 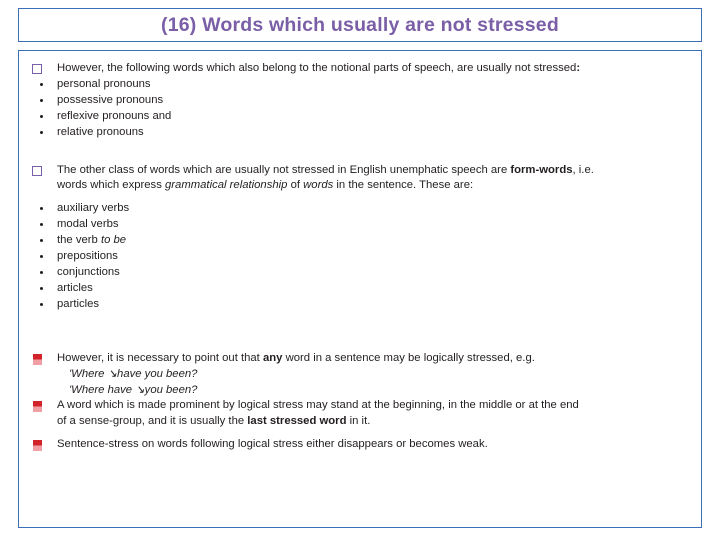 What do you see at coordinates (578, 68) in the screenshot?
I see `block1-lead-part-1: :` at bounding box center [578, 68].